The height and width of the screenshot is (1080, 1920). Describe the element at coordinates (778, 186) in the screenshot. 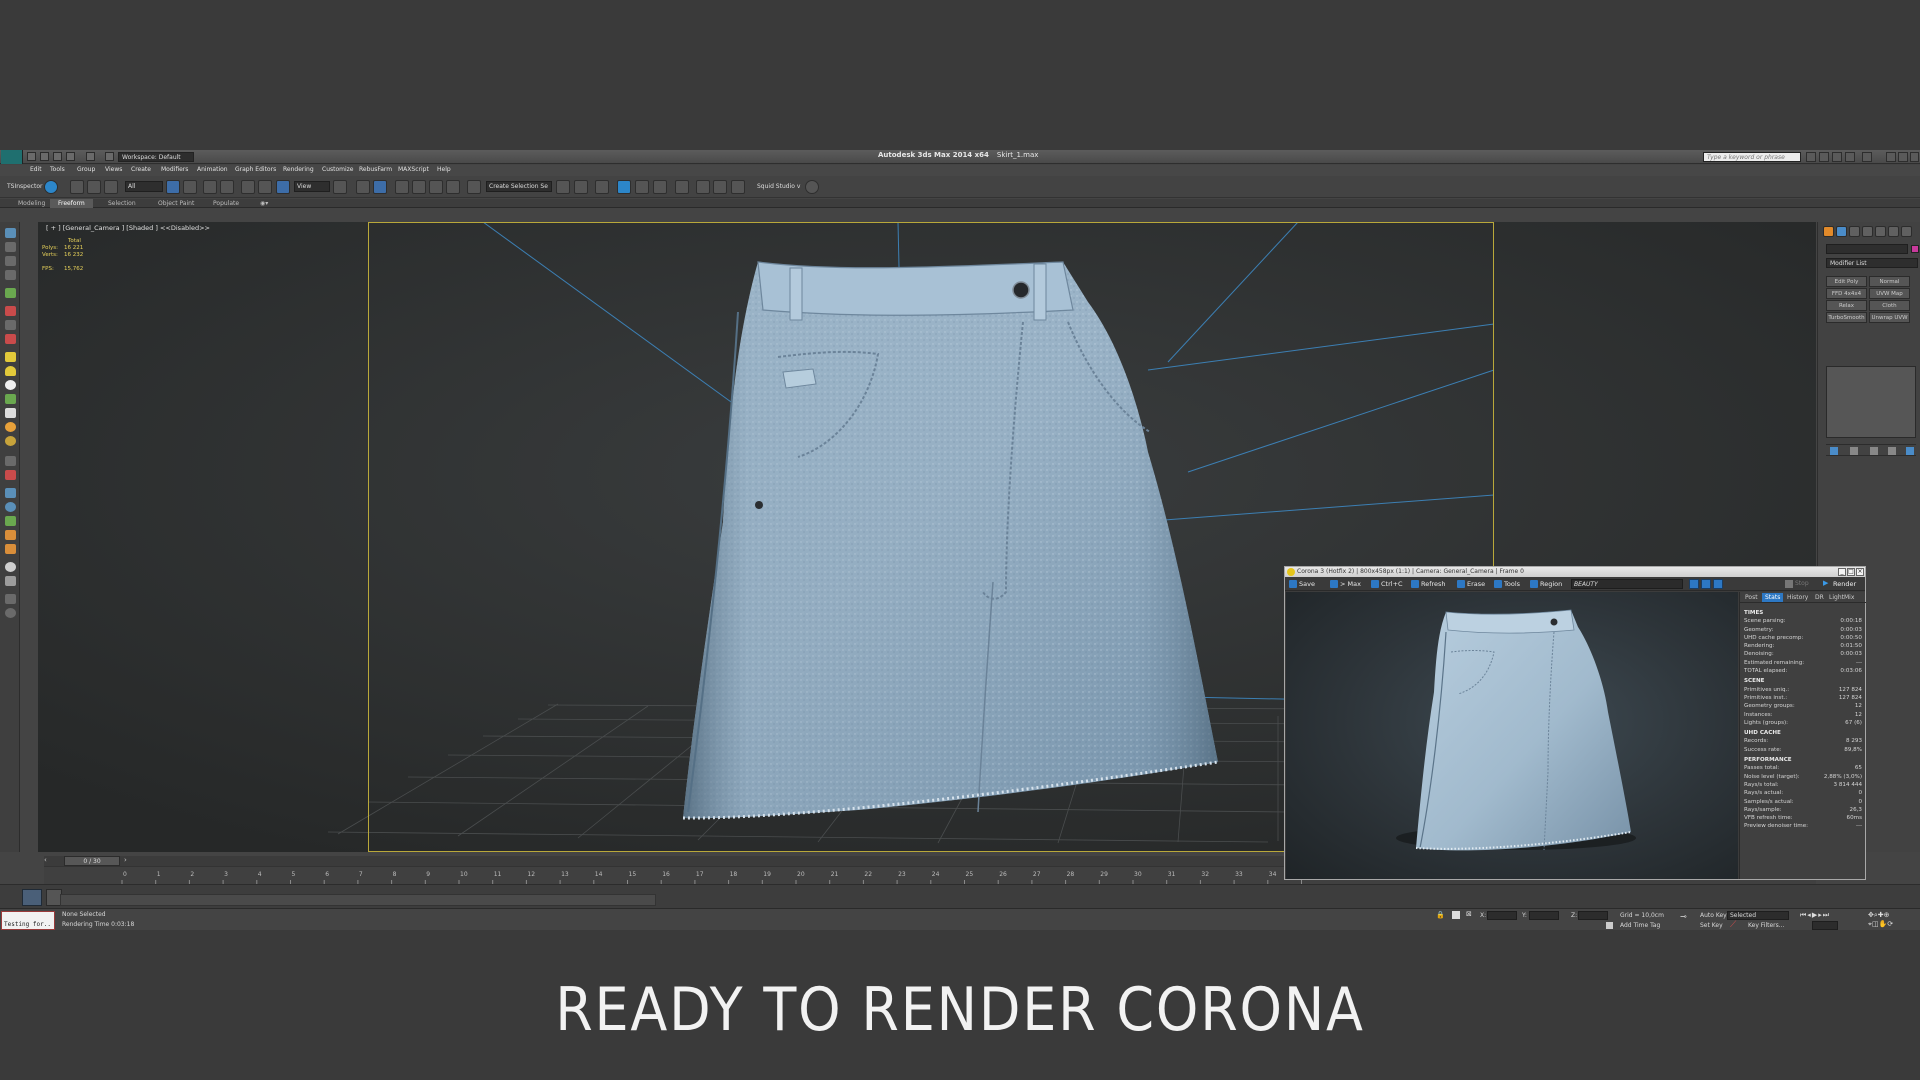

I see `squid-studio-label: Squid Studio v` at that location.